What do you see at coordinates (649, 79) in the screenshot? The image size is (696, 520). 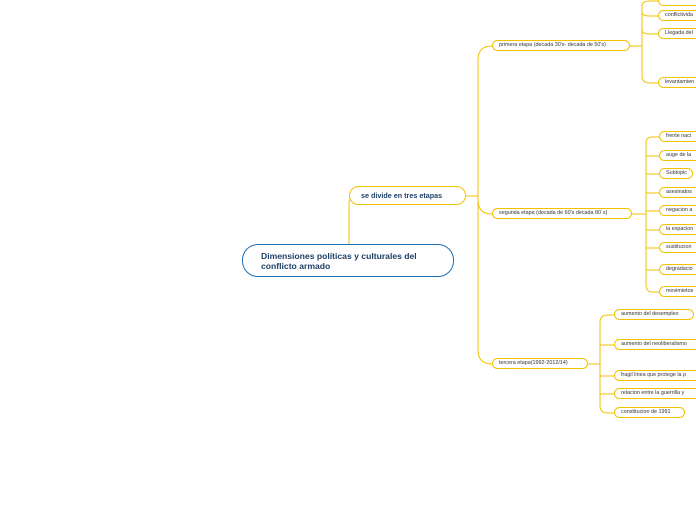 I see `link-s1-c3` at bounding box center [649, 79].